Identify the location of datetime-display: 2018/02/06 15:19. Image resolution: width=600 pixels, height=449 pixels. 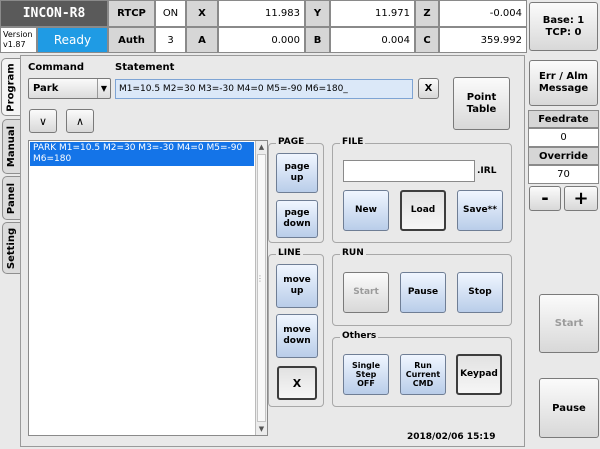
(451, 437).